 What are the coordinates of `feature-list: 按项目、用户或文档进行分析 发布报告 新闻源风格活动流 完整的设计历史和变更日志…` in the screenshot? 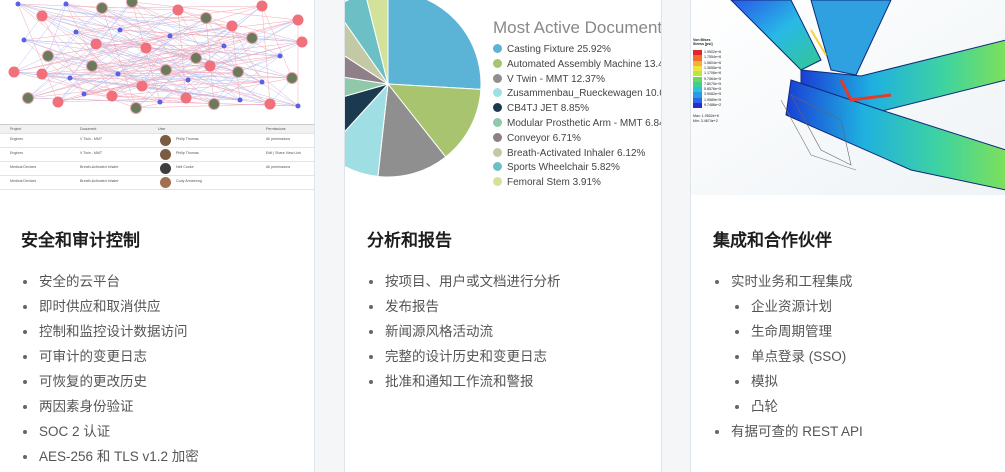 It's located at (464, 334).